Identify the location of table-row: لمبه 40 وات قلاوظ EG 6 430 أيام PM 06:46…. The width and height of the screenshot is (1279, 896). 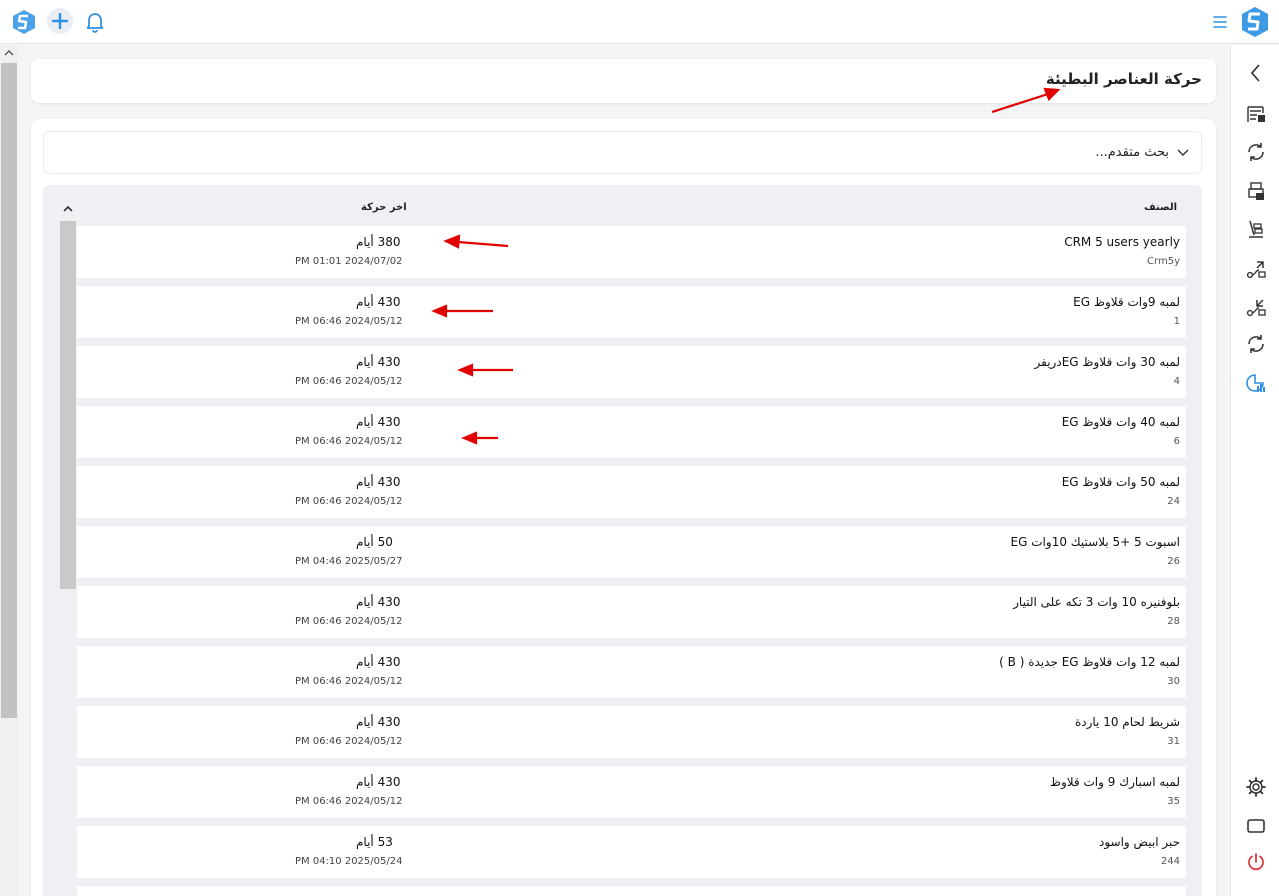
(631, 432).